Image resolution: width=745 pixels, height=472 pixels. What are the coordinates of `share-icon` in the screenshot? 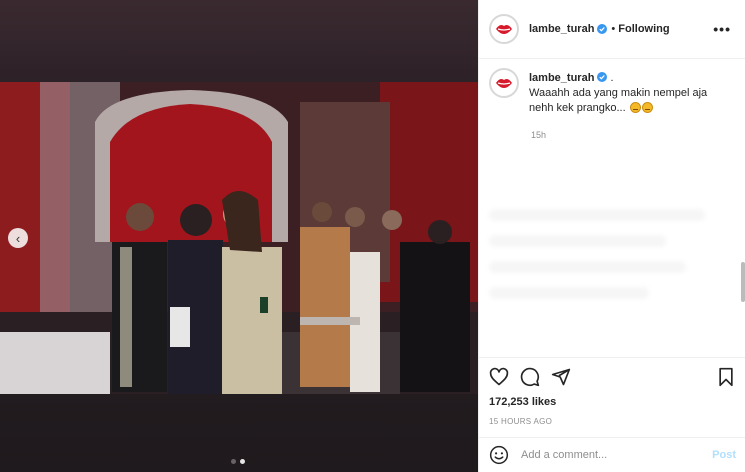 It's located at (561, 377).